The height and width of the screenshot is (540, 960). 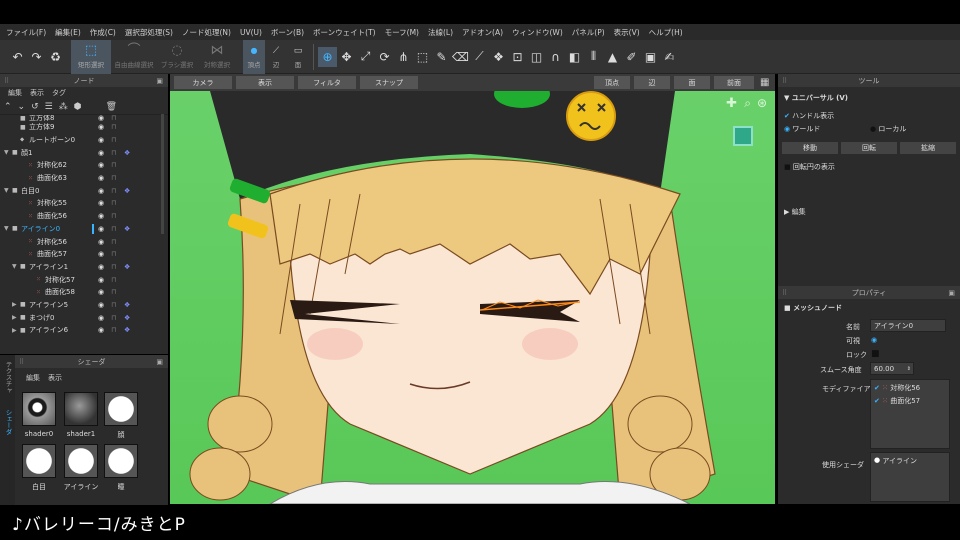 What do you see at coordinates (327, 56) in the screenshot?
I see `globe-icon: ⊕` at bounding box center [327, 56].